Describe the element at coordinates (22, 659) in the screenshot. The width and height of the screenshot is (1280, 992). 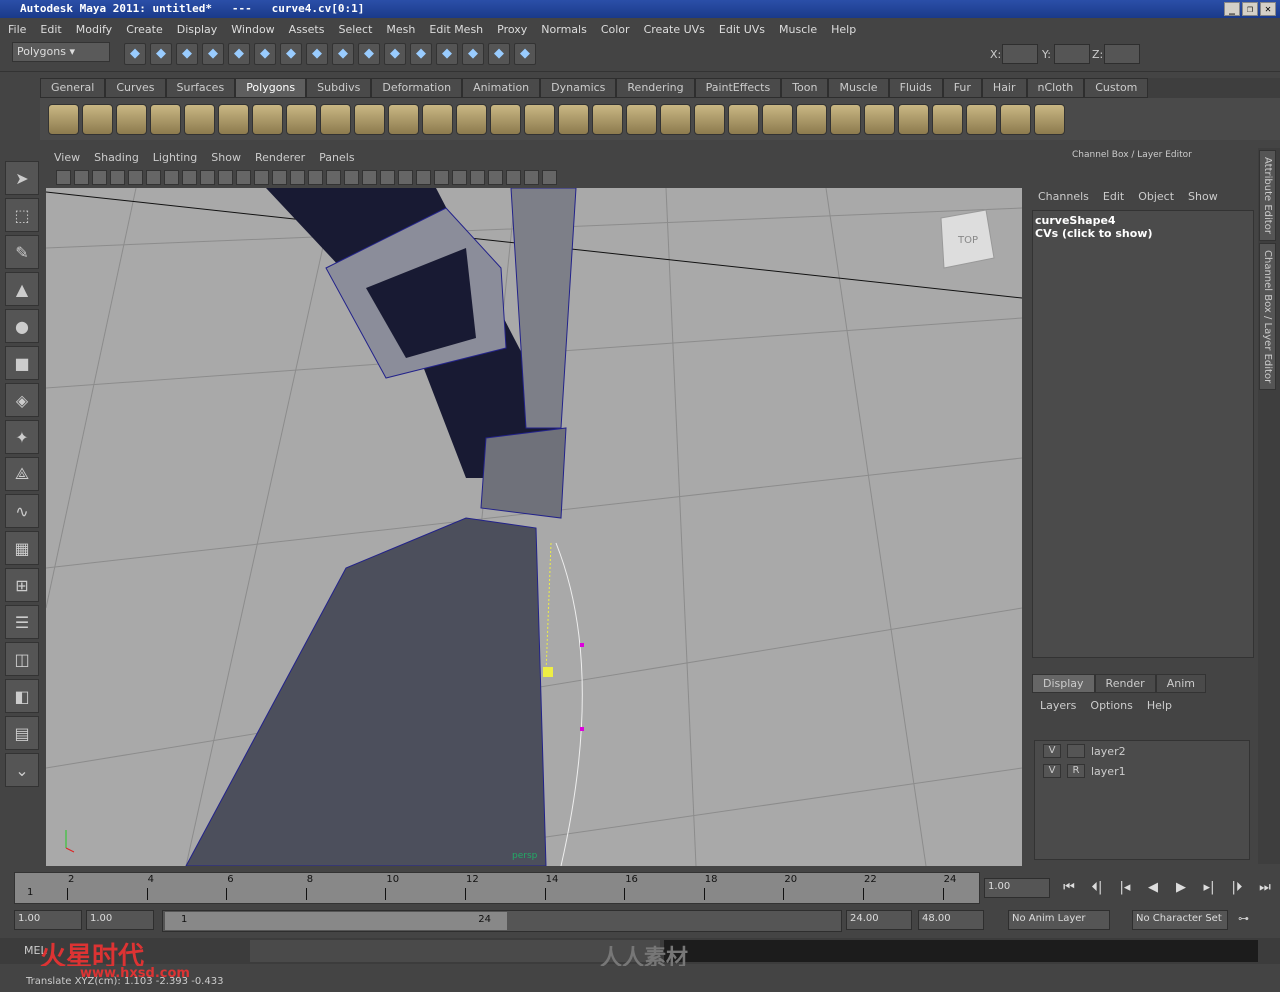
I see `graph-layout-icon: ◫` at that location.